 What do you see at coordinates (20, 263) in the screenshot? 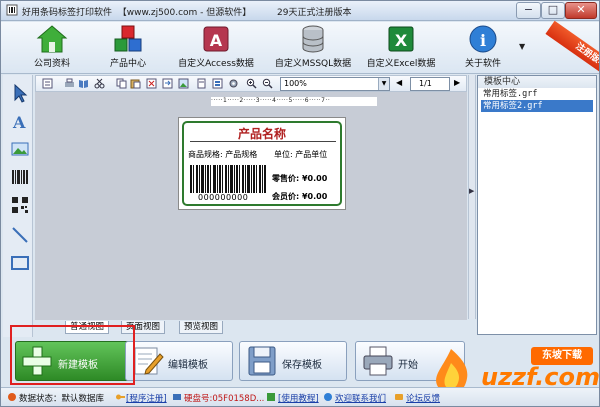
I see `rectangle-tool-icon` at bounding box center [20, 263].